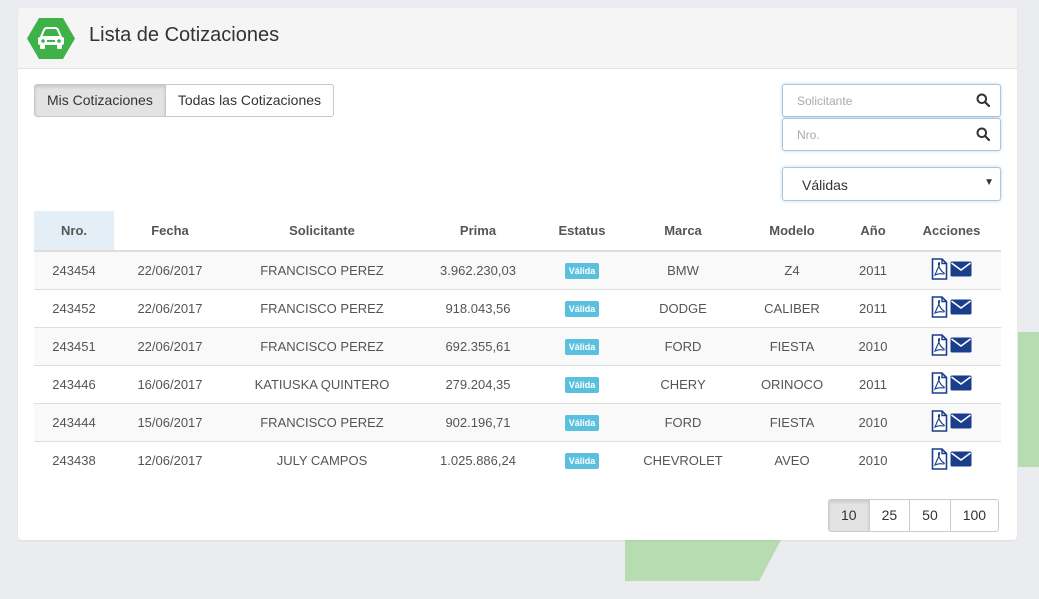 The height and width of the screenshot is (599, 1039). Describe the element at coordinates (582, 231) in the screenshot. I see `column-header-estatus: Estatus` at that location.